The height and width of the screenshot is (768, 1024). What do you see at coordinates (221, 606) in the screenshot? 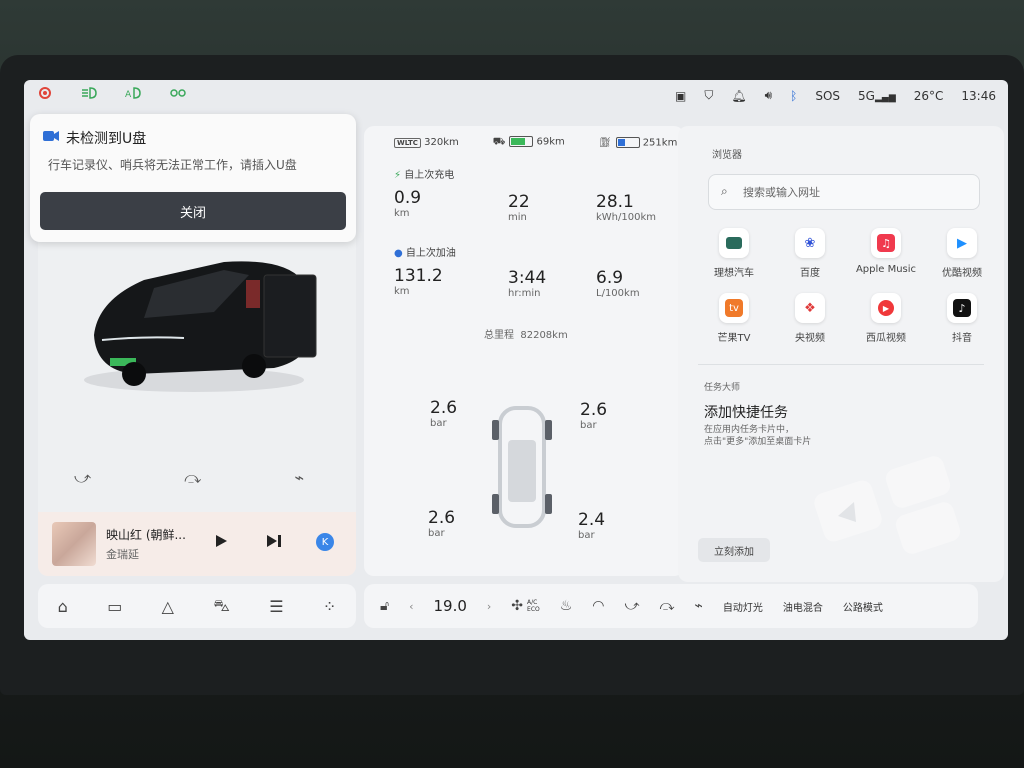
I see `vehicle-icon: ⛍` at bounding box center [221, 606].